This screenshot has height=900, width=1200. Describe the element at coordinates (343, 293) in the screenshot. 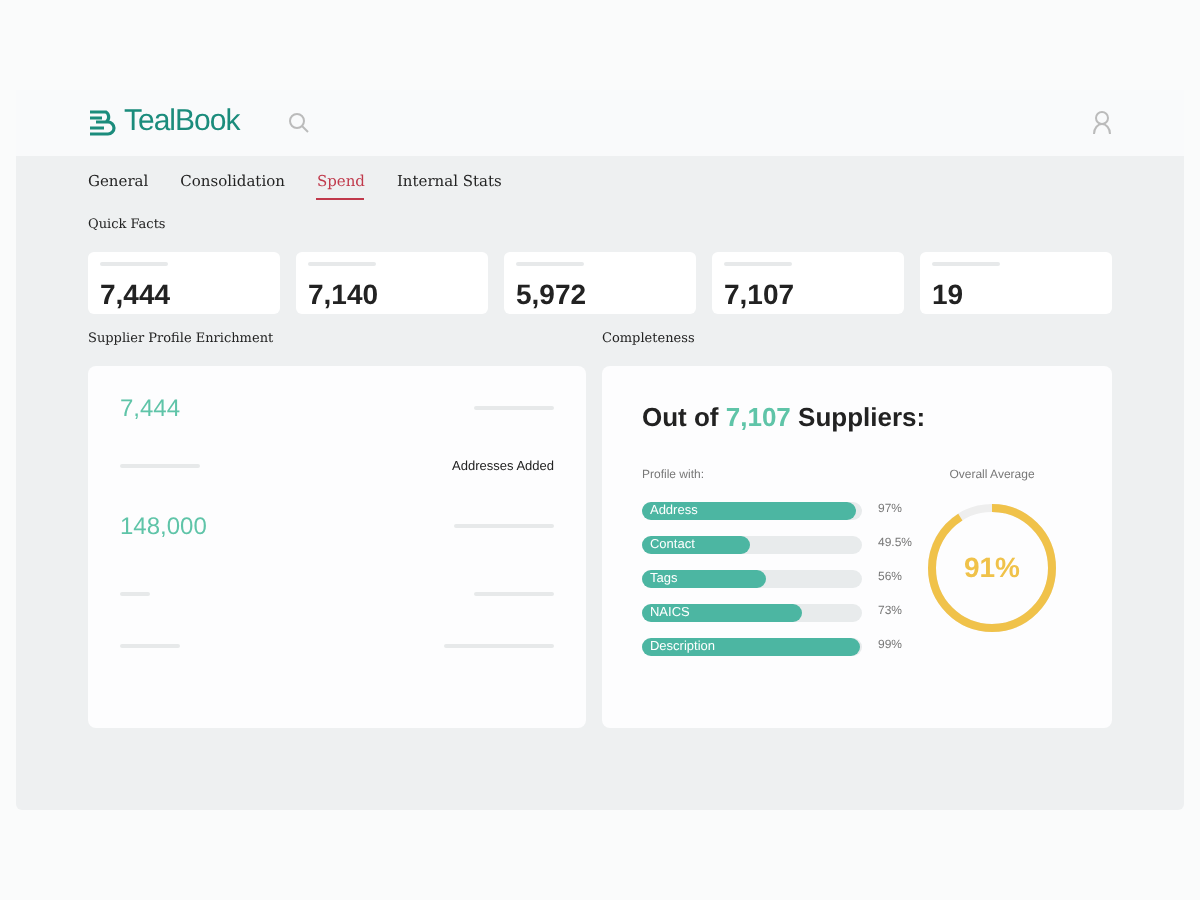

I see `fact-value: 7,140` at that location.